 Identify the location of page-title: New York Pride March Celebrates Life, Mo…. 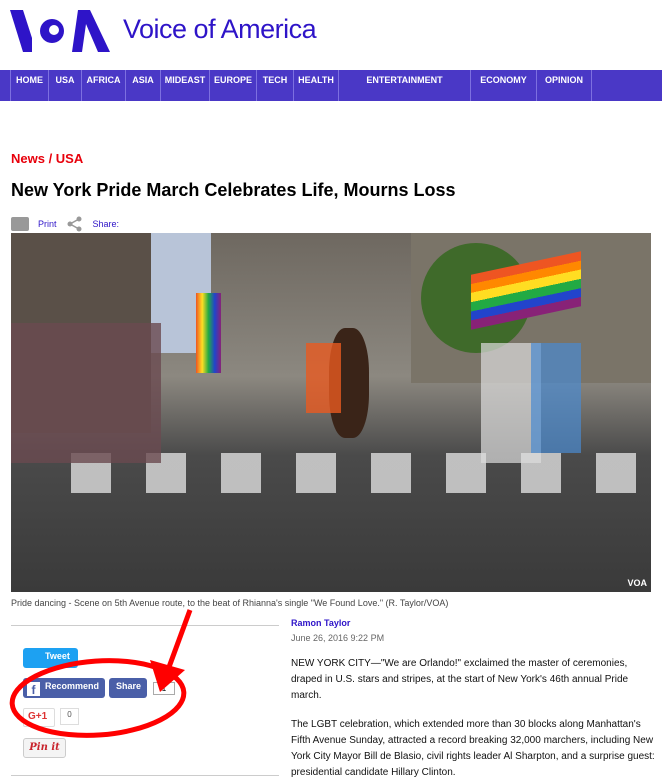
(233, 190).